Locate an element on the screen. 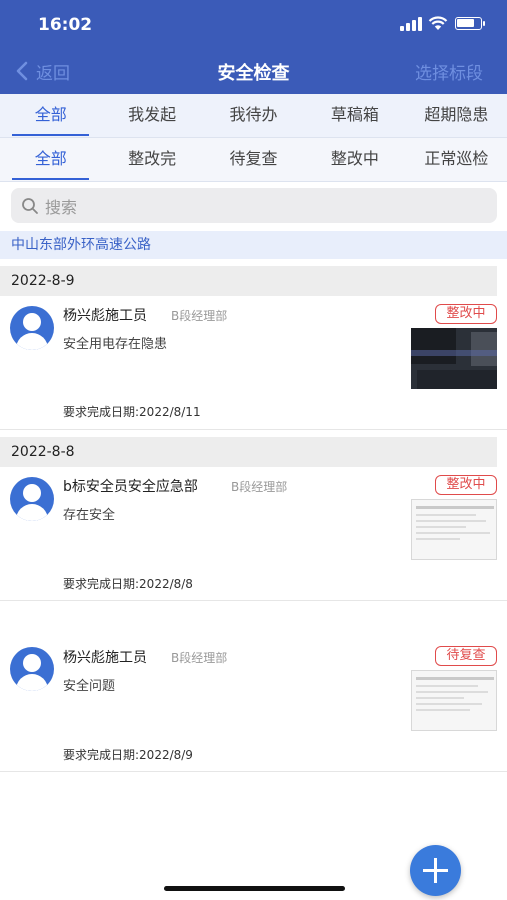  date-header: 2022-8-8 is located at coordinates (248, 452).